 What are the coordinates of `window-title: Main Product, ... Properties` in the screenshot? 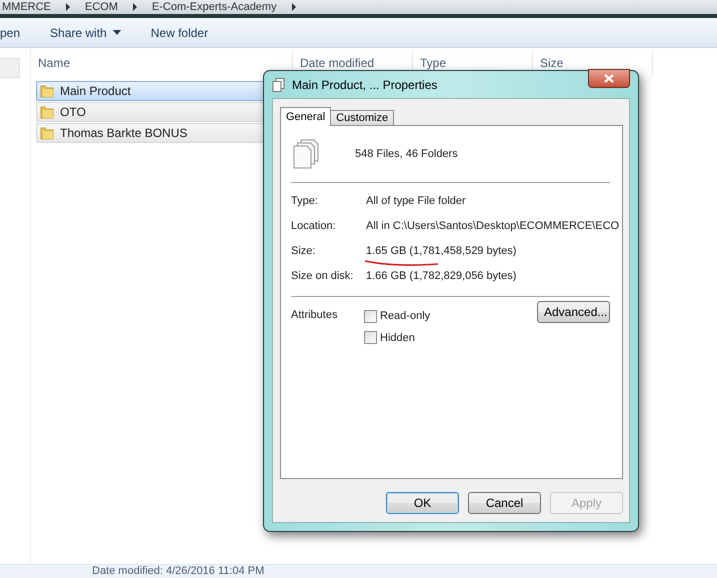 It's located at (365, 85).